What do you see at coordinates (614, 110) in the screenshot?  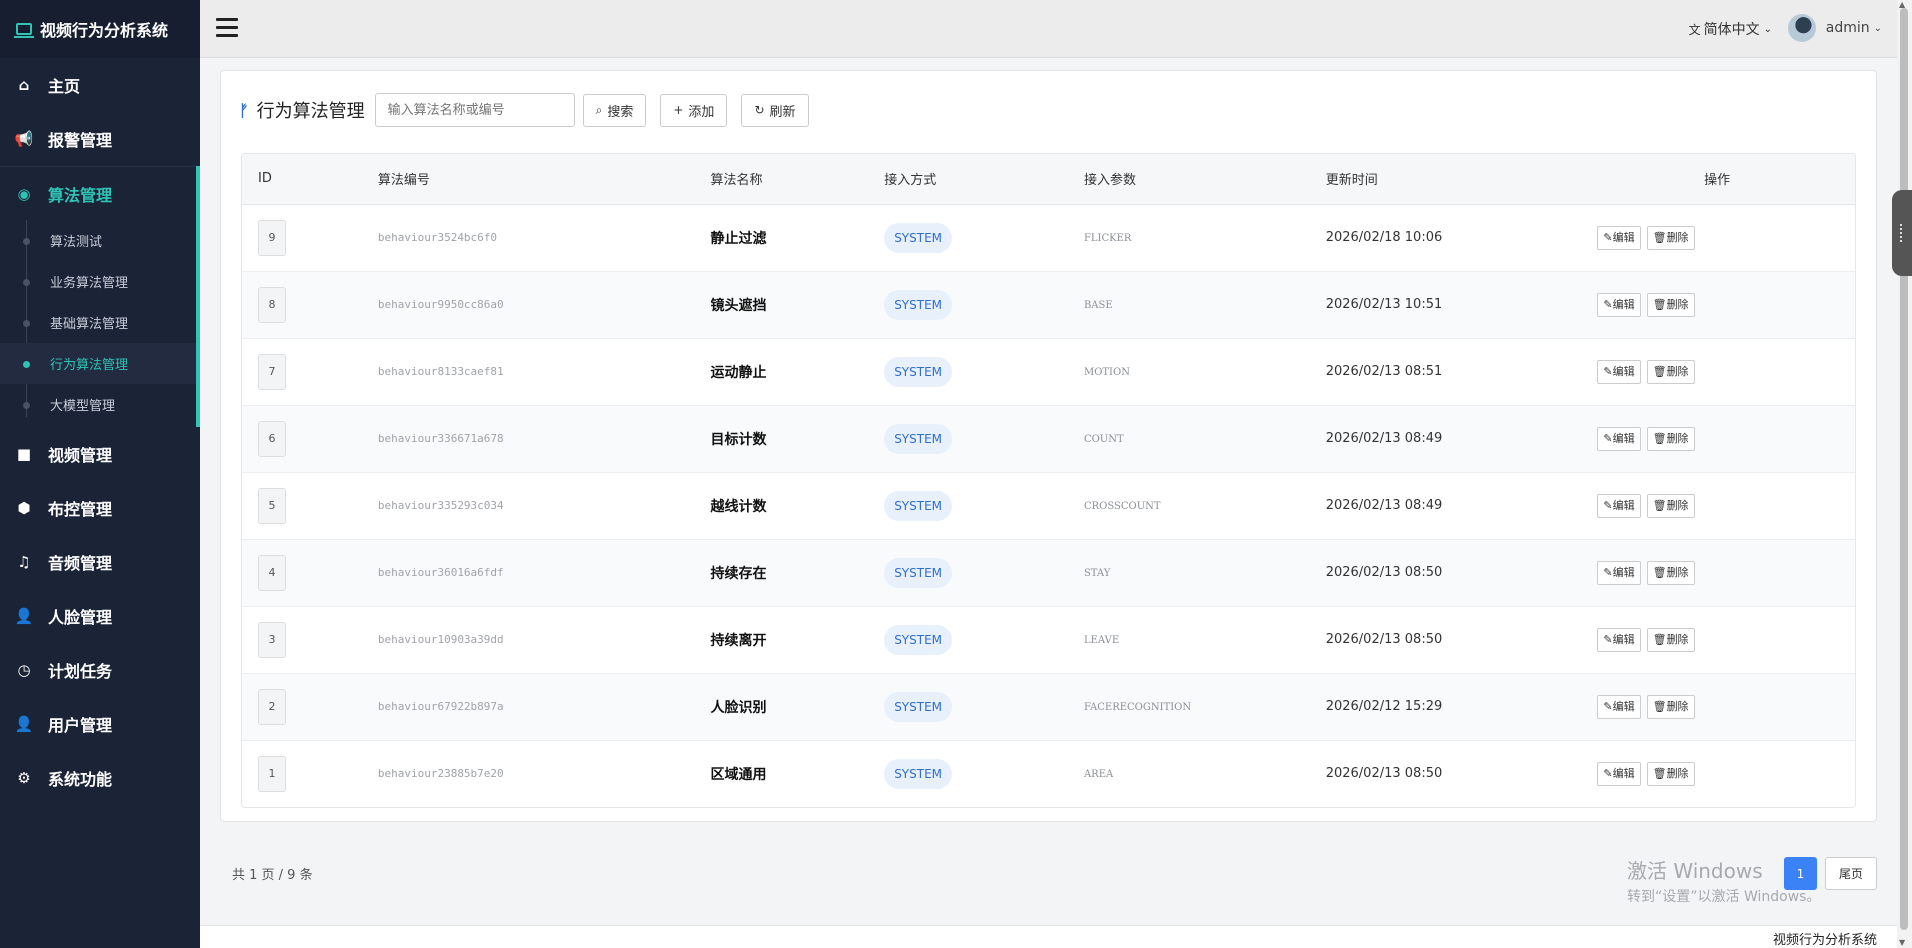 I see `search-button: ⌕ 搜索` at bounding box center [614, 110].